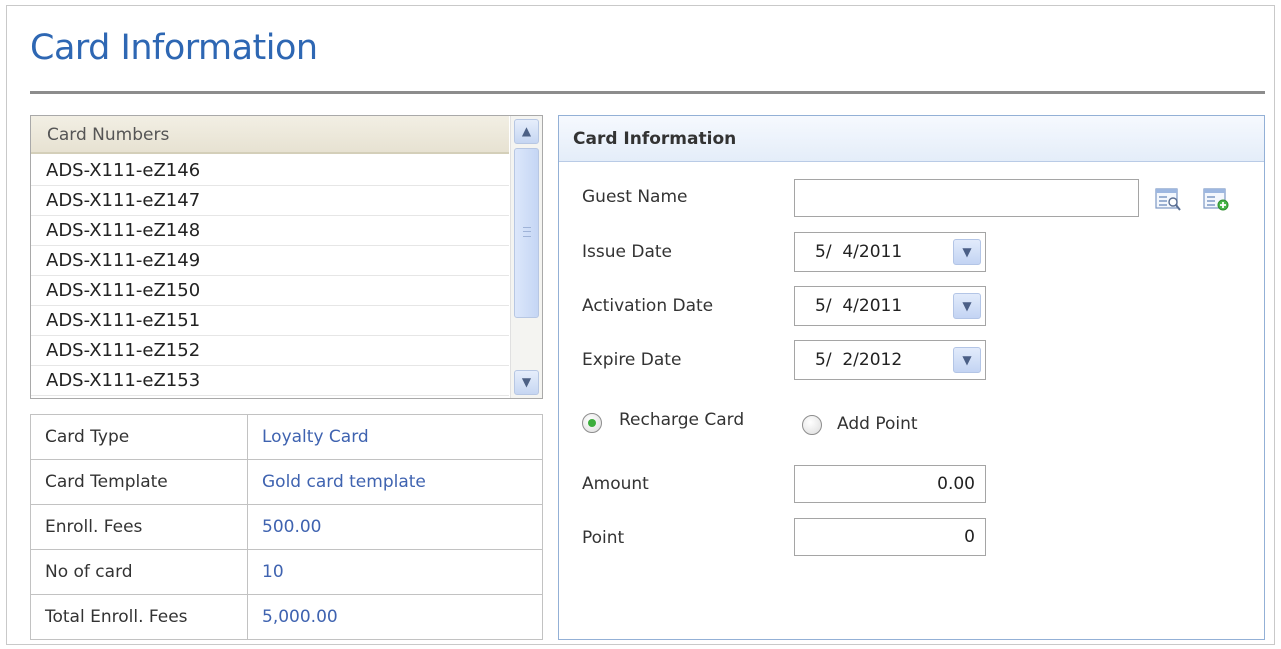 The width and height of the screenshot is (1281, 649). What do you see at coordinates (615, 484) in the screenshot?
I see `amount-label: Amount` at bounding box center [615, 484].